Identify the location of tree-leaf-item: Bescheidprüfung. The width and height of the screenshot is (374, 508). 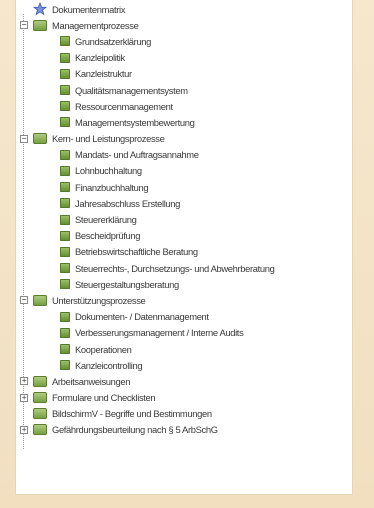
(184, 236).